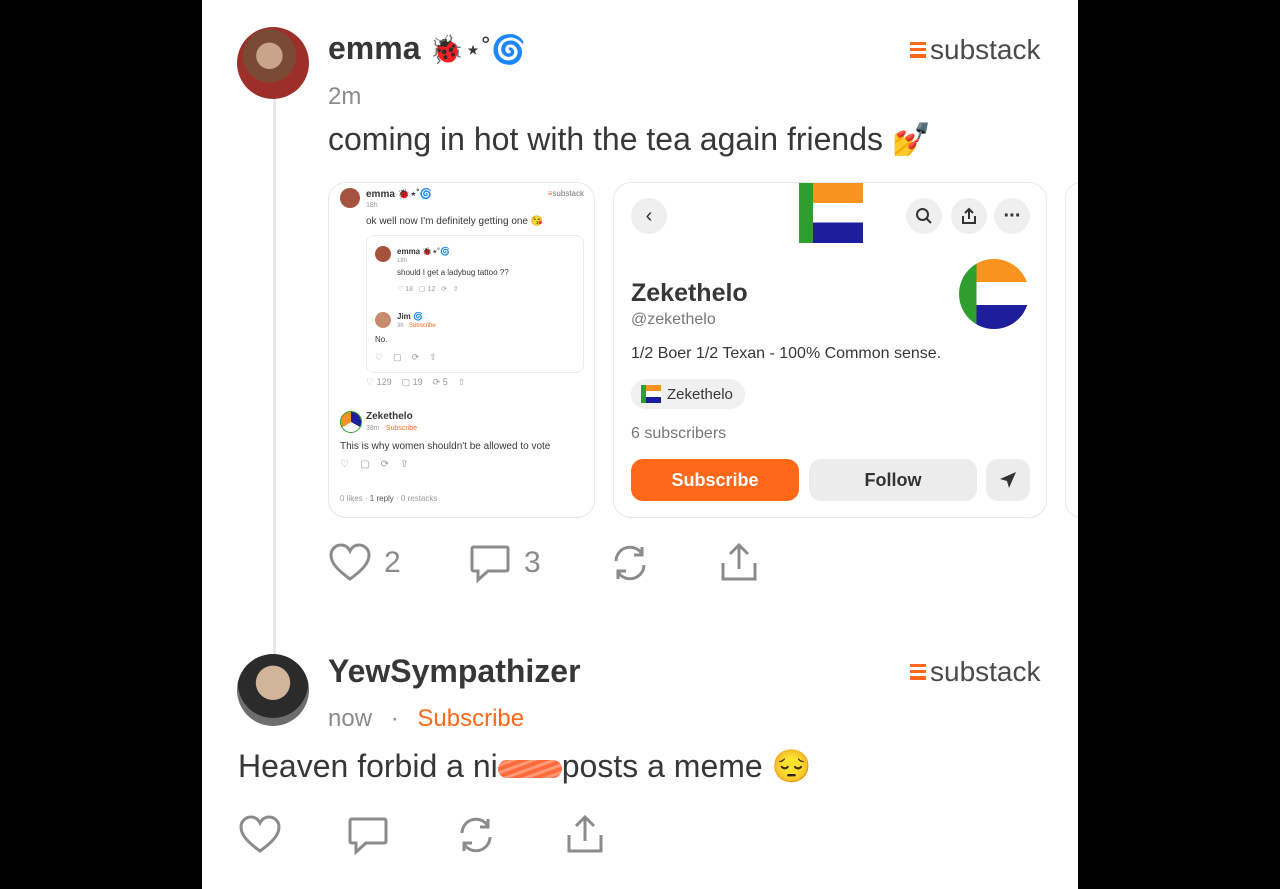 This screenshot has height=889, width=1280. I want to click on post-author-name: emma, so click(374, 48).